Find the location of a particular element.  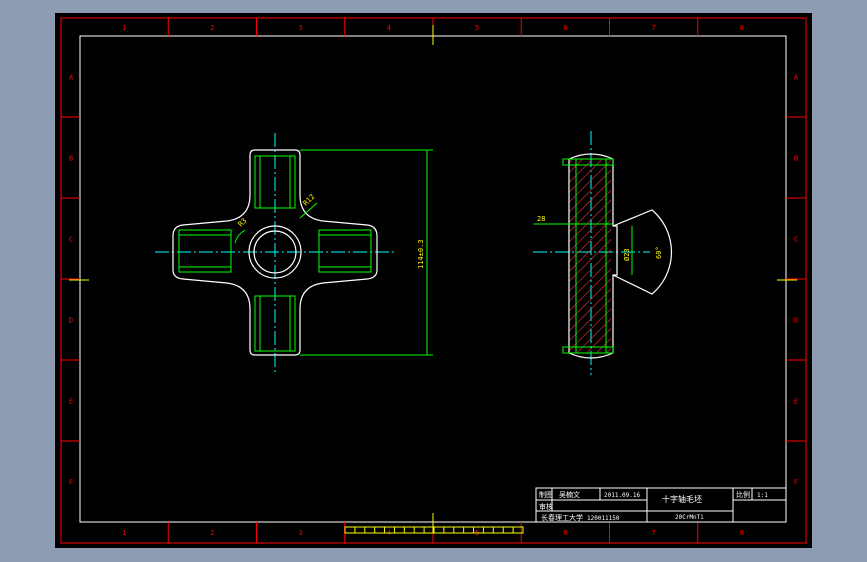

tb-code: 120011150 is located at coordinates (603, 518).